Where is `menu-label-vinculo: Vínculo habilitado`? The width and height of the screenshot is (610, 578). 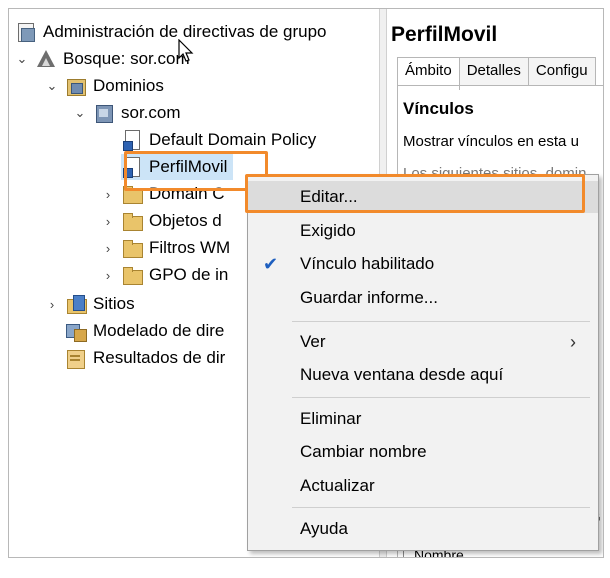
menu-label-vinculo: Vínculo habilitado is located at coordinates (367, 263).